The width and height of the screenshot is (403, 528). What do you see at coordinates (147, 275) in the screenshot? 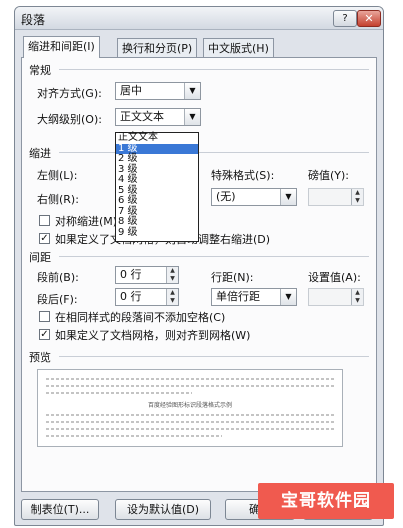
I see `space-before-input: 0 行 ▲ ▼` at bounding box center [147, 275].